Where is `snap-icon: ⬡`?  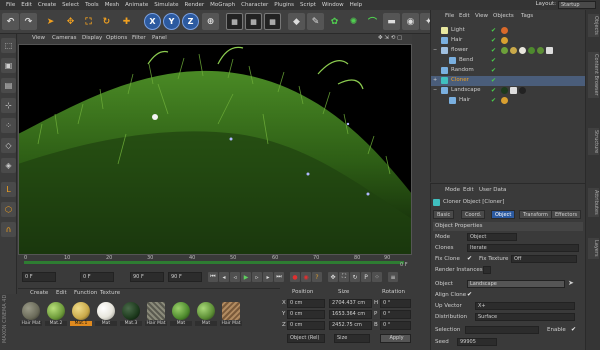 snap-icon: ⬡ is located at coordinates (8, 209).